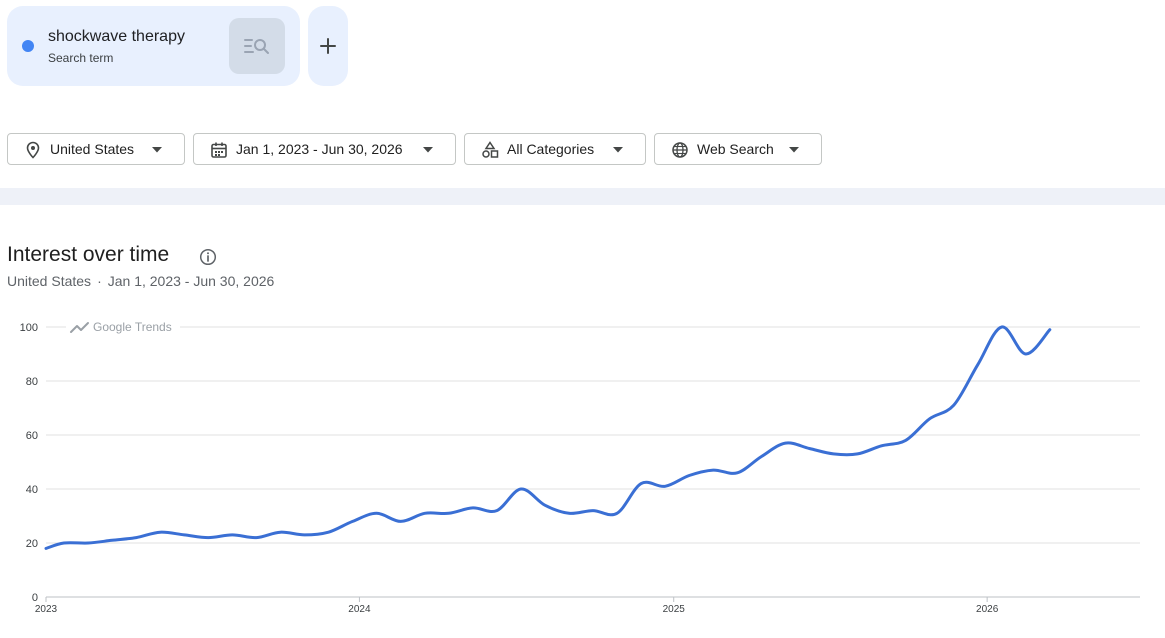 The image size is (1165, 638). Describe the element at coordinates (28, 46) in the screenshot. I see `search-term-color-dot` at that location.